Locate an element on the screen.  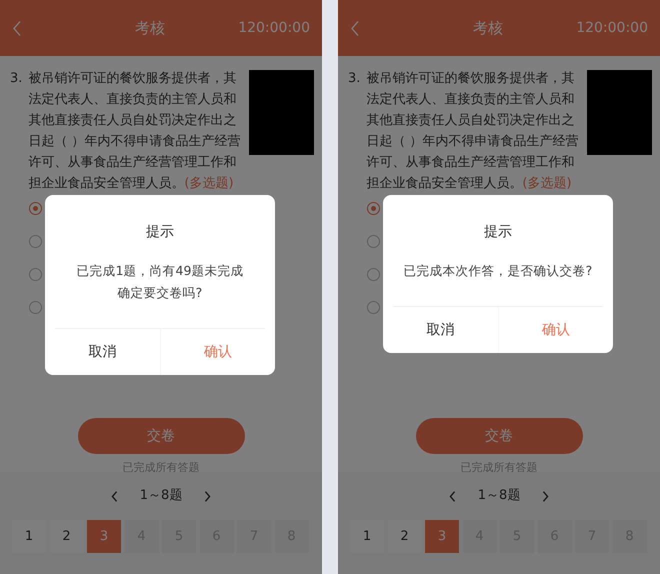
dialog-message: 确定要交卷吗? is located at coordinates (160, 293).